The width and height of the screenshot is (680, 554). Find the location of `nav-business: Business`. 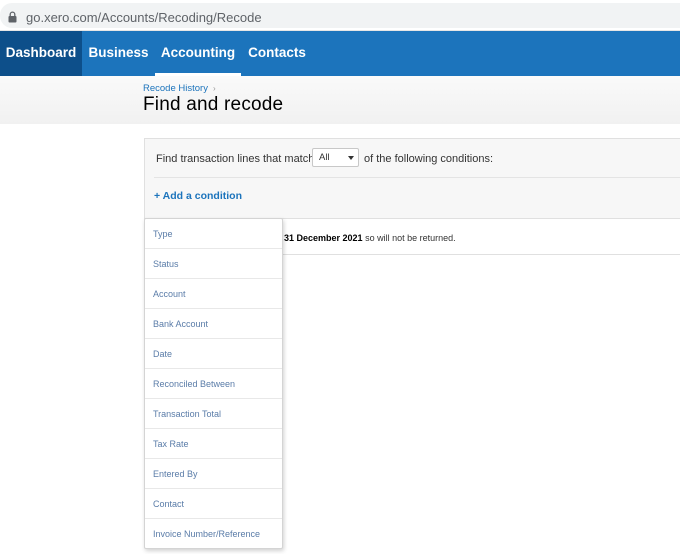

nav-business: Business is located at coordinates (118, 53).